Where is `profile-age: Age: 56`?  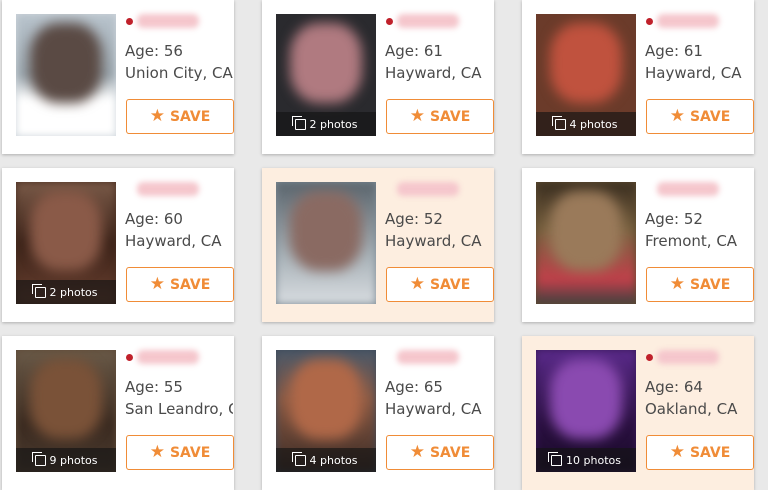 profile-age: Age: 56 is located at coordinates (154, 51).